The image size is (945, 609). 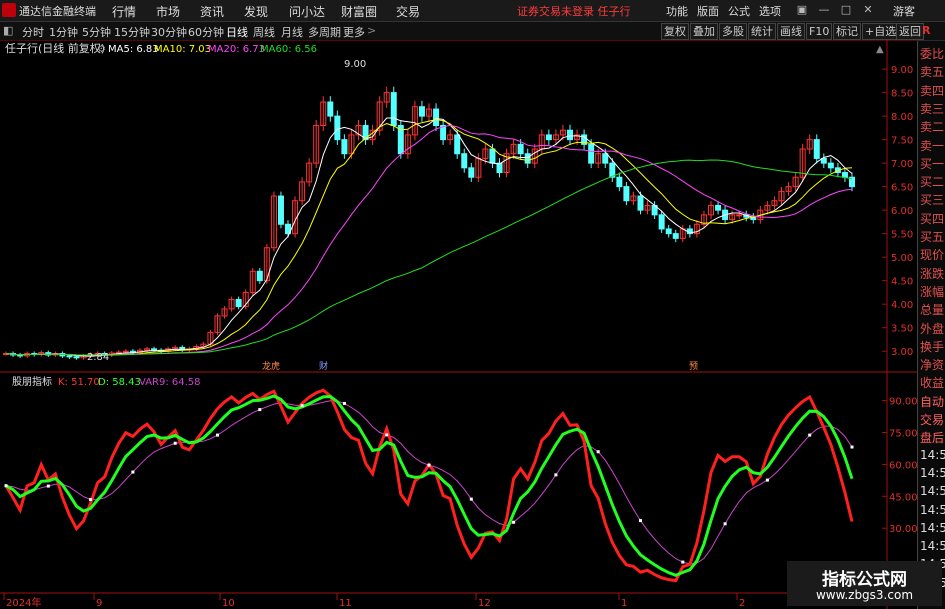 What do you see at coordinates (101, 49) in the screenshot?
I see `settings-icon: ⚙` at bounding box center [101, 49].